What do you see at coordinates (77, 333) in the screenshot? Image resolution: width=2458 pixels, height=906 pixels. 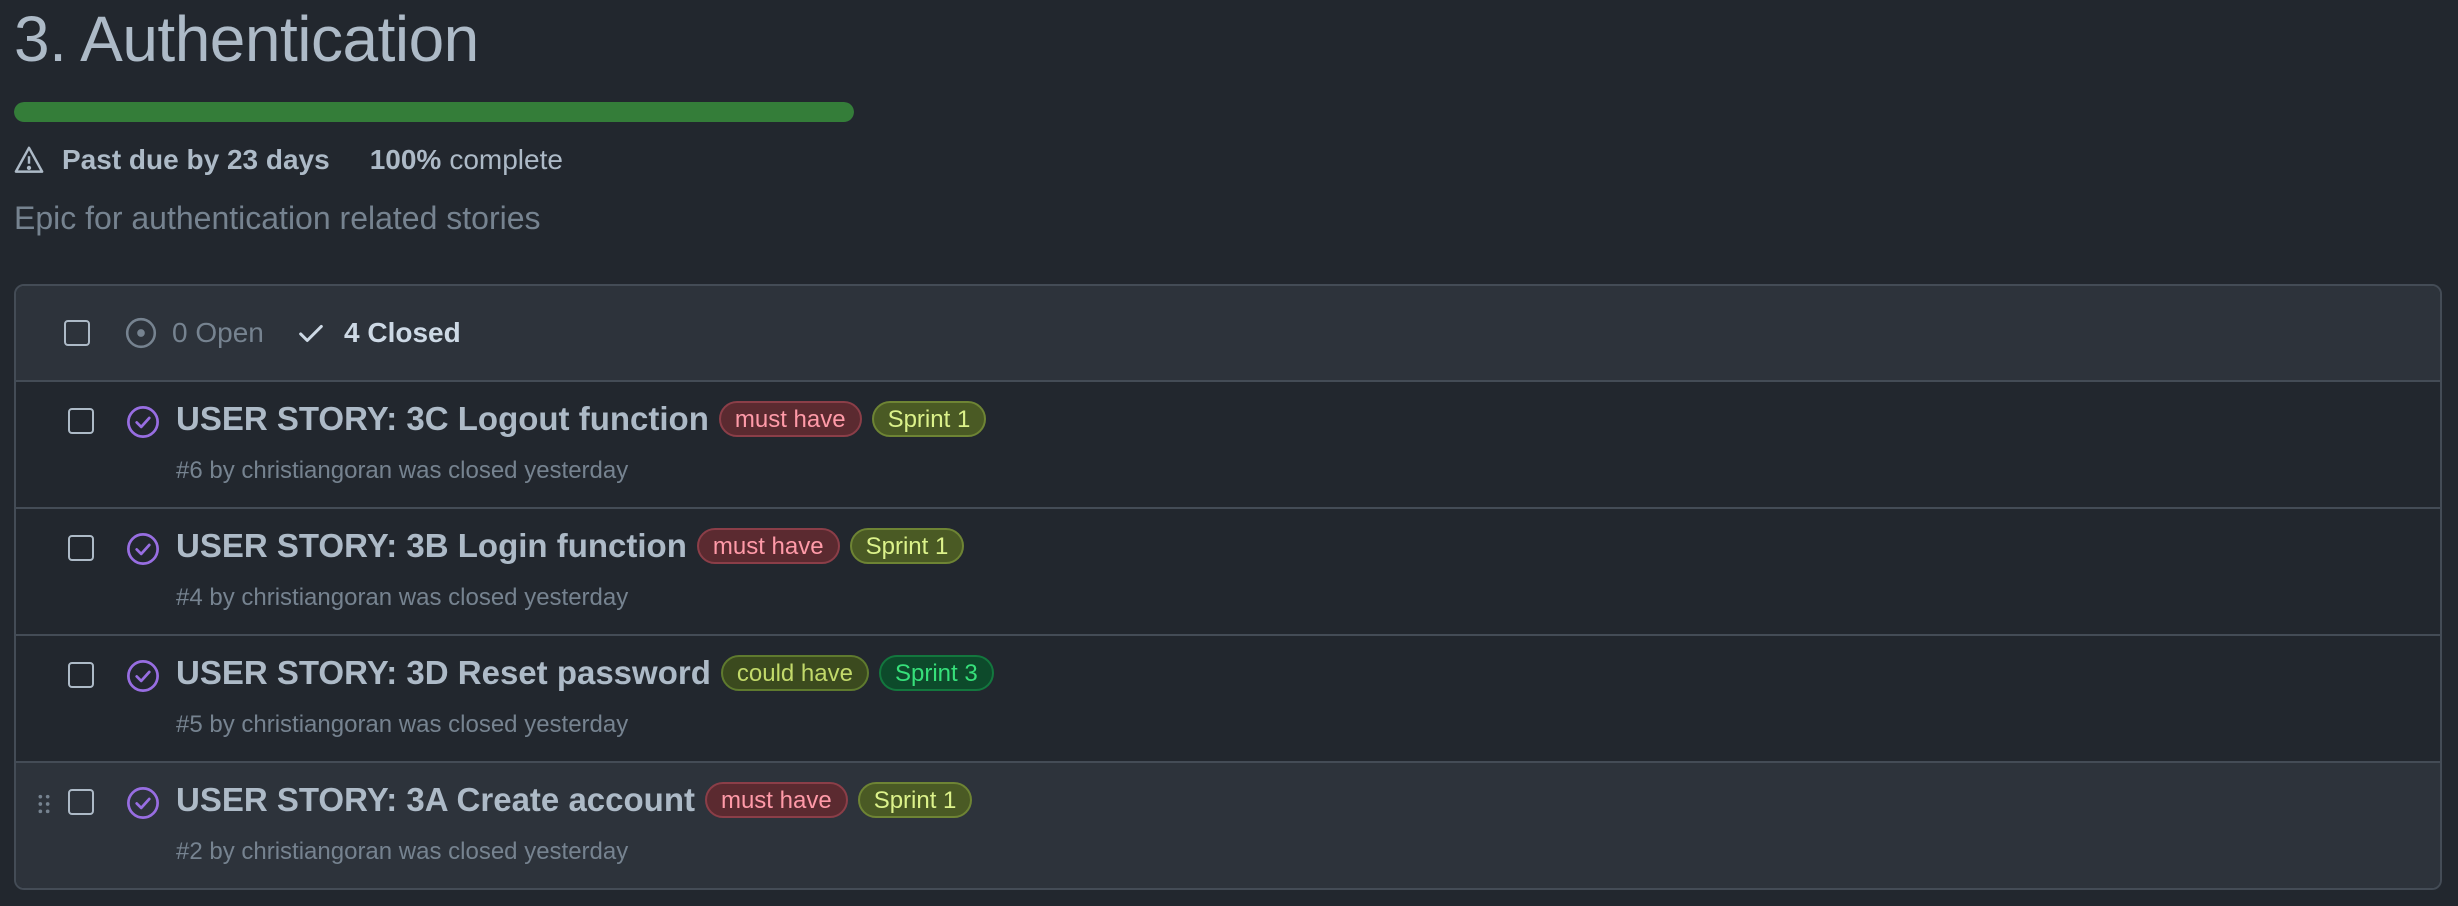 I see `select-all-checkbox` at bounding box center [77, 333].